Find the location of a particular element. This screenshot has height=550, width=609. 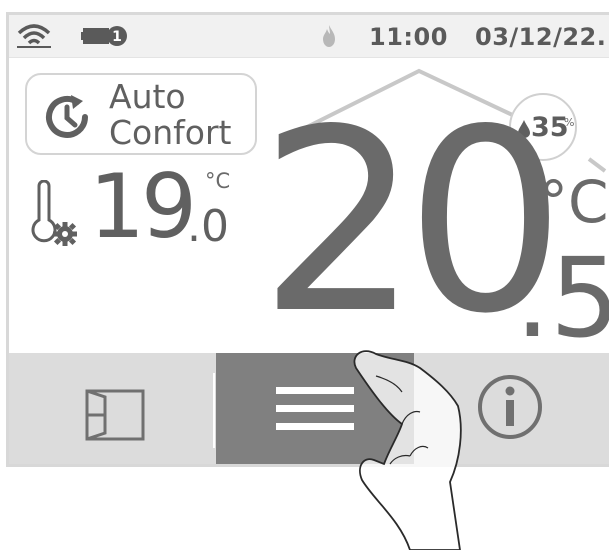

battery-badge: 1 is located at coordinates (117, 37).